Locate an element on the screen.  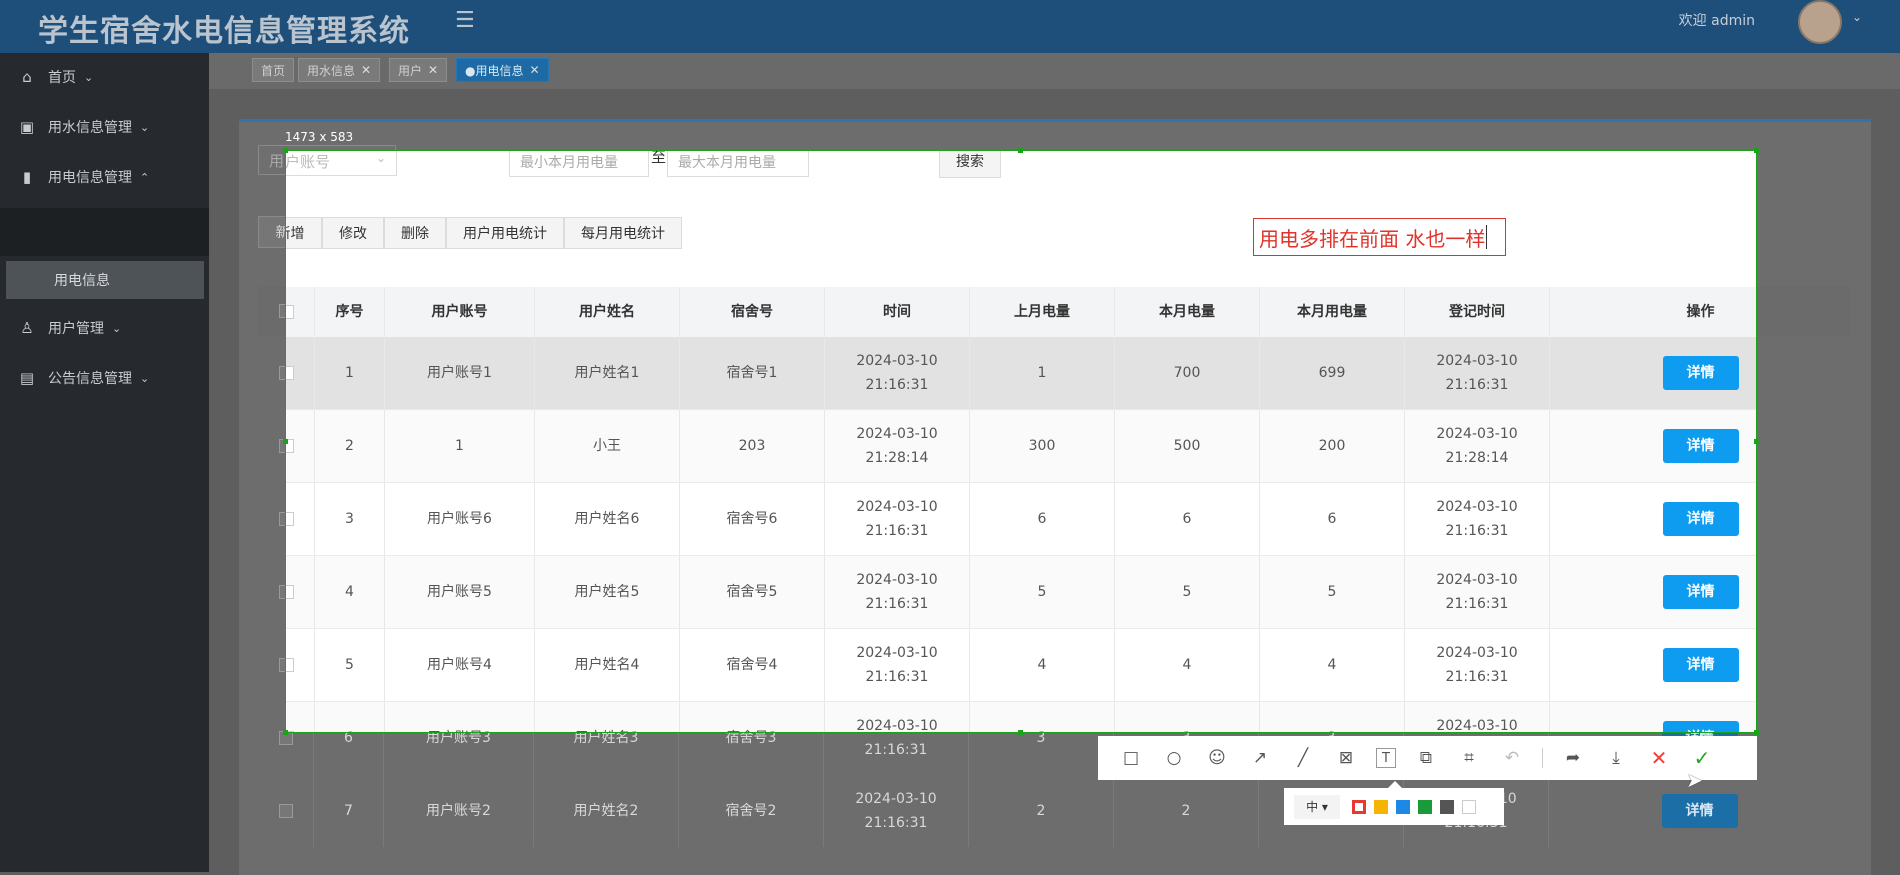
mosaic-icon: ⊠ is located at coordinates (1346, 758).